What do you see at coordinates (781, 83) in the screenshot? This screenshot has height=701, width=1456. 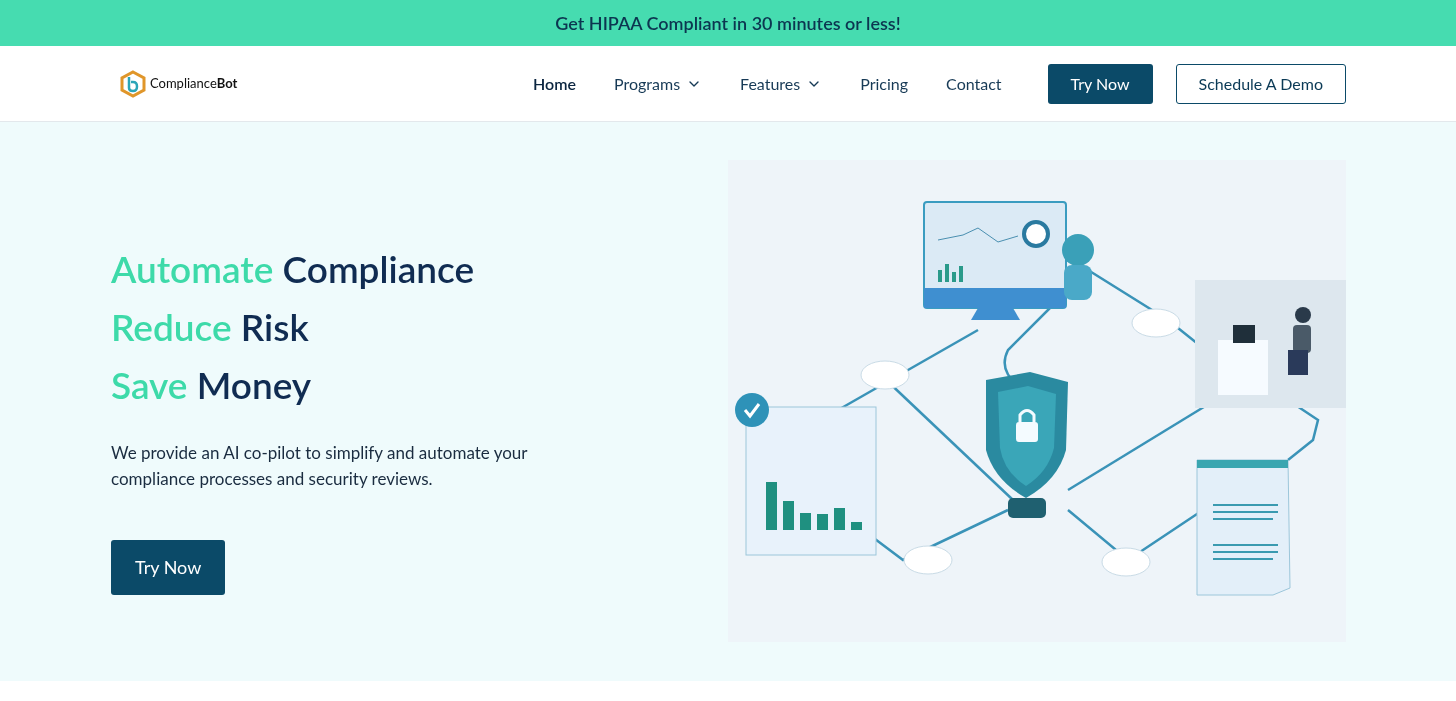 I see `nav-link: Features` at bounding box center [781, 83].